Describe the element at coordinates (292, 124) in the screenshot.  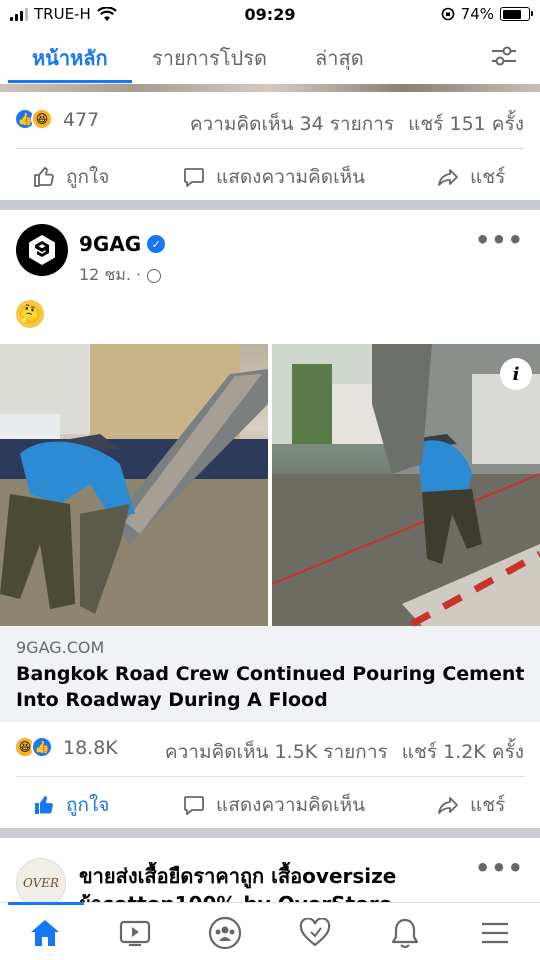
I see `comment-count: ความคิดเห็น 34 รายการ` at that location.